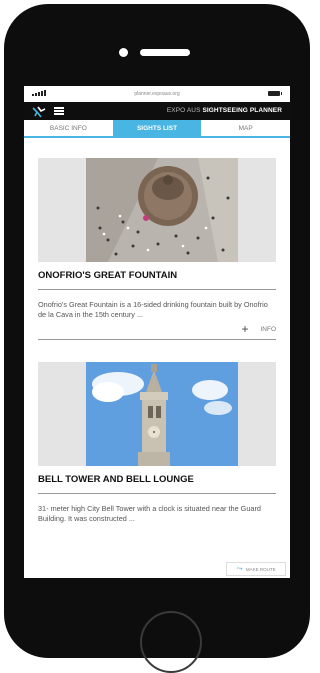 The width and height of the screenshot is (320, 673). Describe the element at coordinates (59, 111) in the screenshot. I see `hamburger-menu-icon` at that location.